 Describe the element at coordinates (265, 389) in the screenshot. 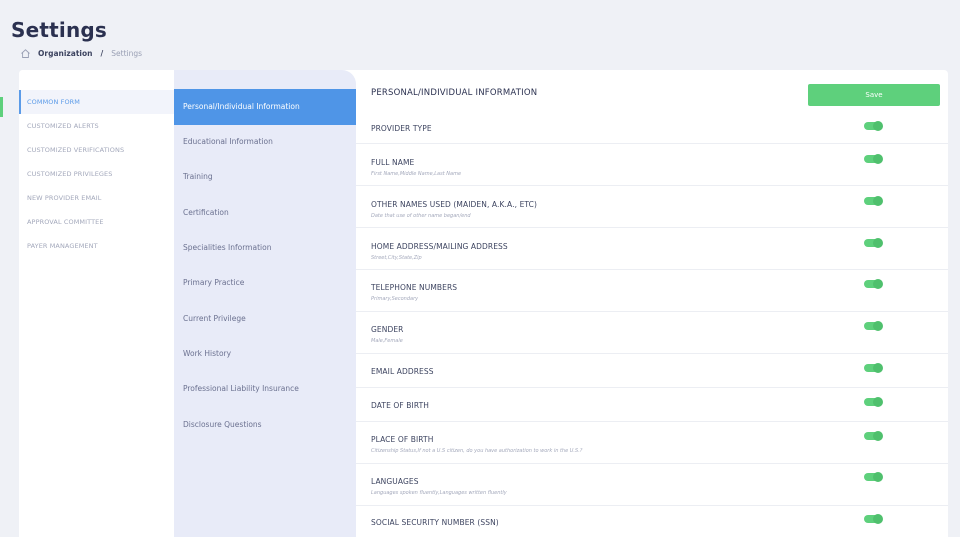

I see `section-professional-liability-insurance: Professional Liability Insurance` at that location.